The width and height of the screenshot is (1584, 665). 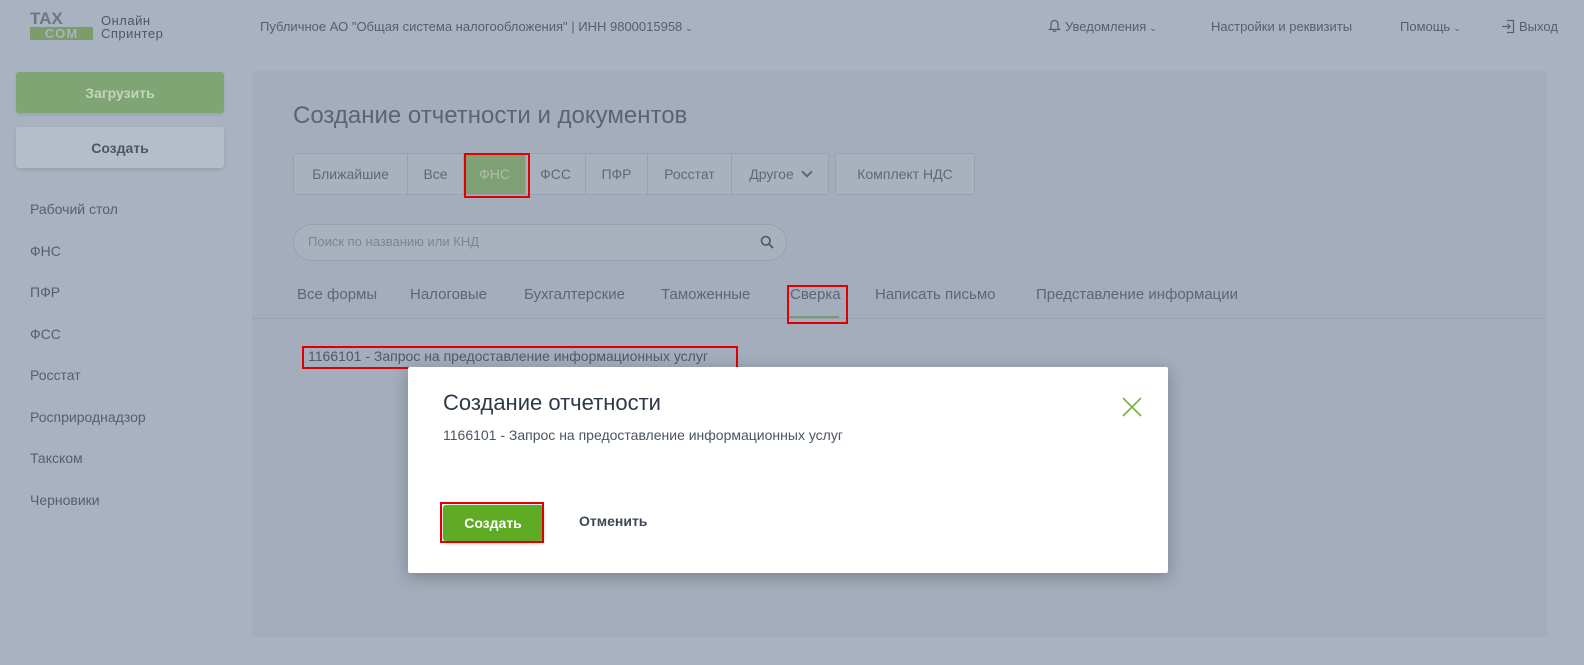 I want to click on search-field, so click(x=540, y=242).